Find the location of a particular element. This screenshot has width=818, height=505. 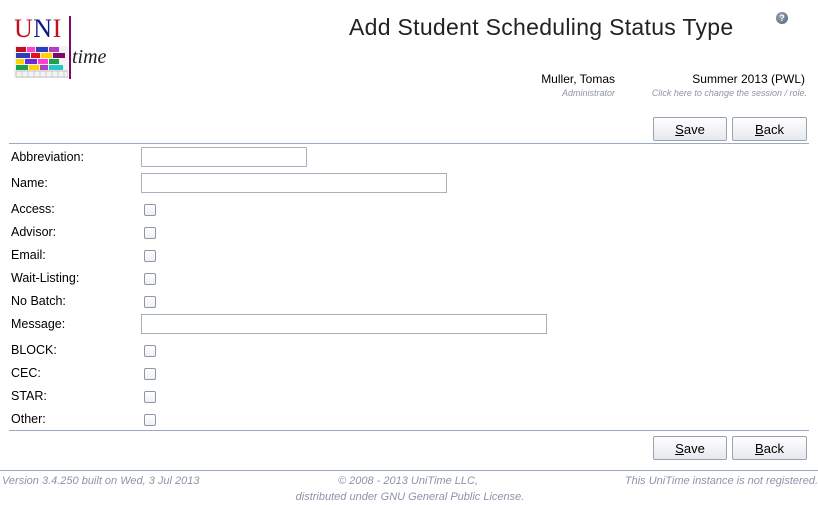

star-checkbox is located at coordinates (150, 397).